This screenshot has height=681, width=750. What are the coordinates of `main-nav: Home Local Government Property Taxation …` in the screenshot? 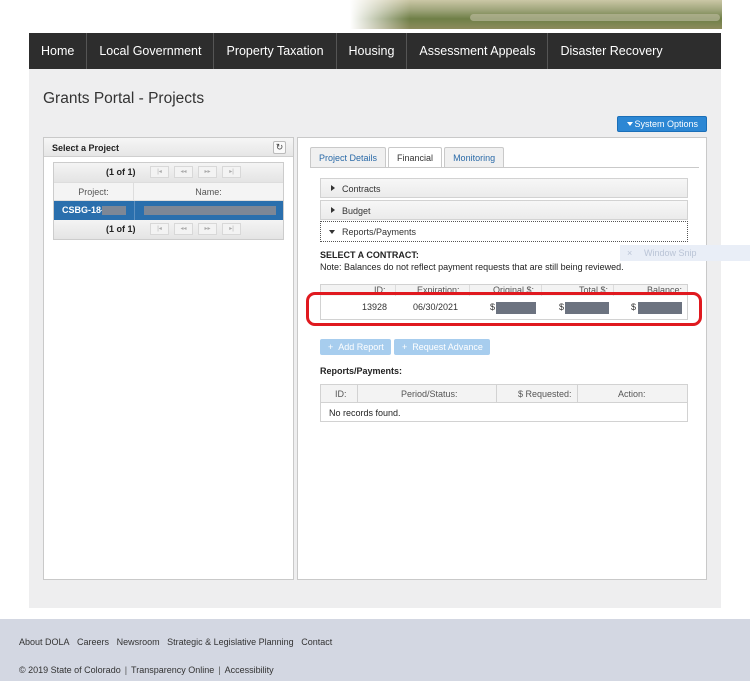 It's located at (375, 51).